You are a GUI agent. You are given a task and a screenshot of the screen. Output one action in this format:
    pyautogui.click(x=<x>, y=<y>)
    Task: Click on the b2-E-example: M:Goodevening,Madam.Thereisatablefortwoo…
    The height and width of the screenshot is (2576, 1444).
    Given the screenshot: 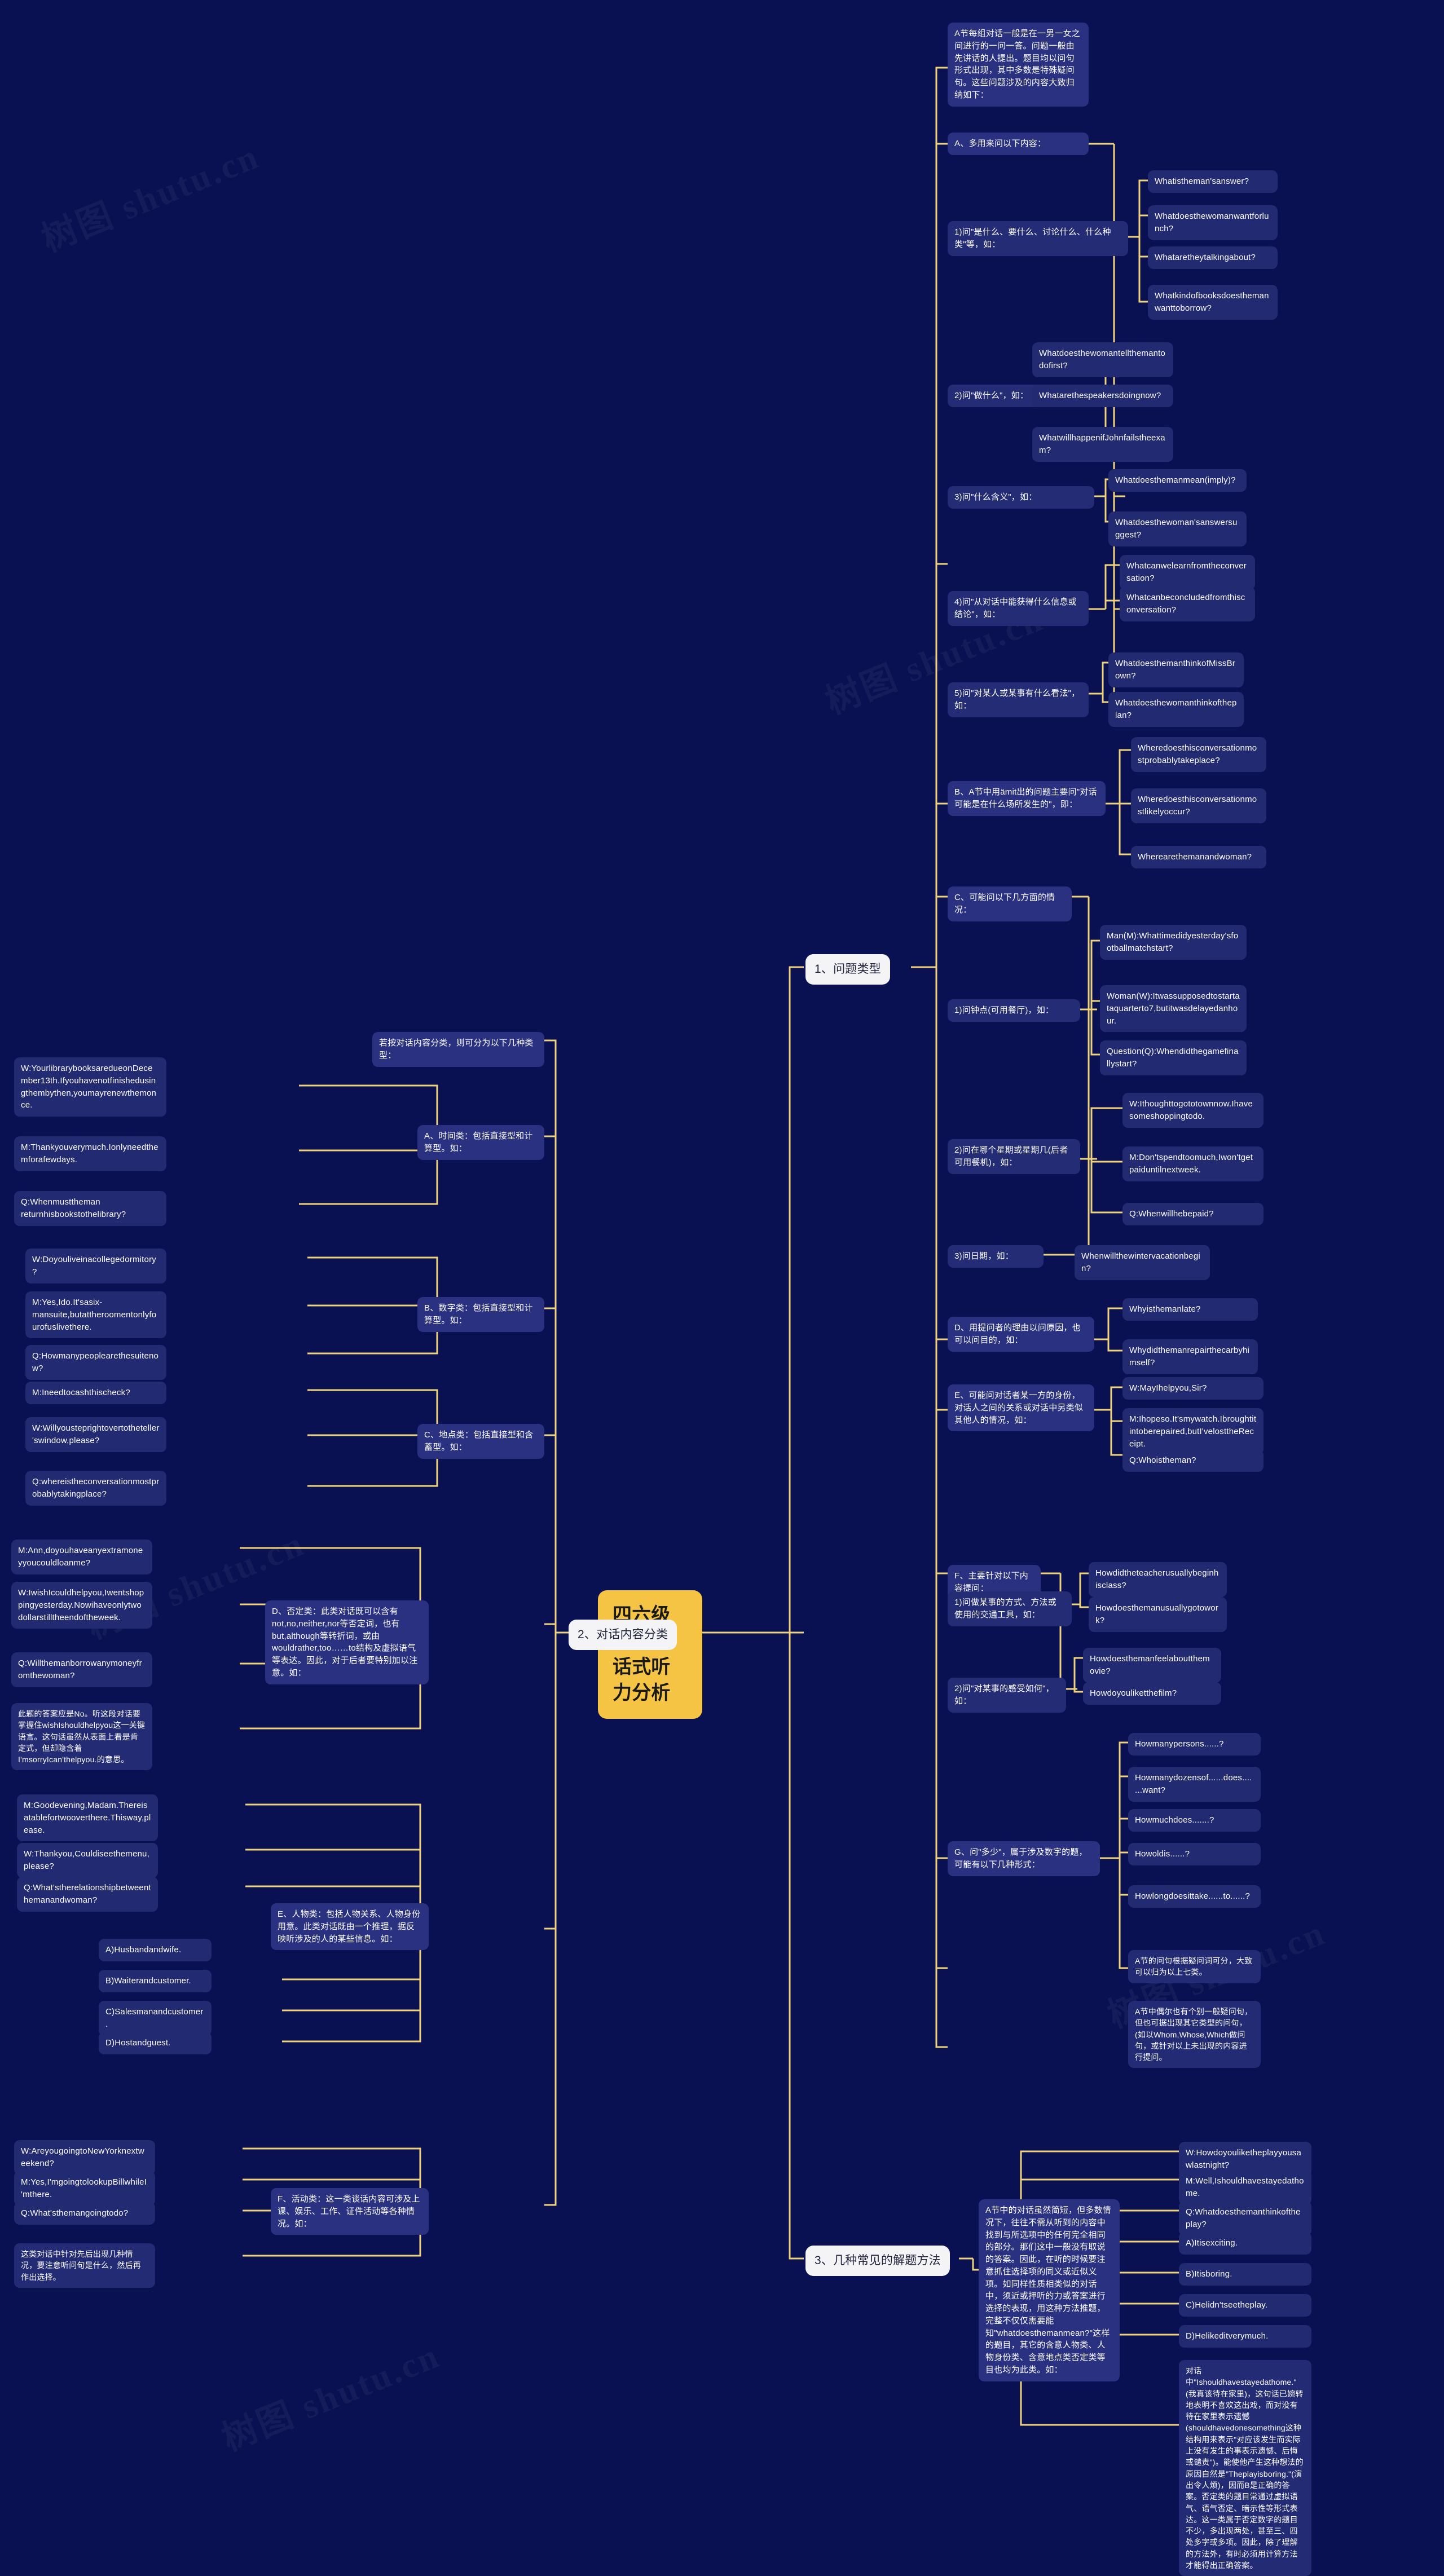 What is the action you would take?
    pyautogui.click(x=87, y=1818)
    